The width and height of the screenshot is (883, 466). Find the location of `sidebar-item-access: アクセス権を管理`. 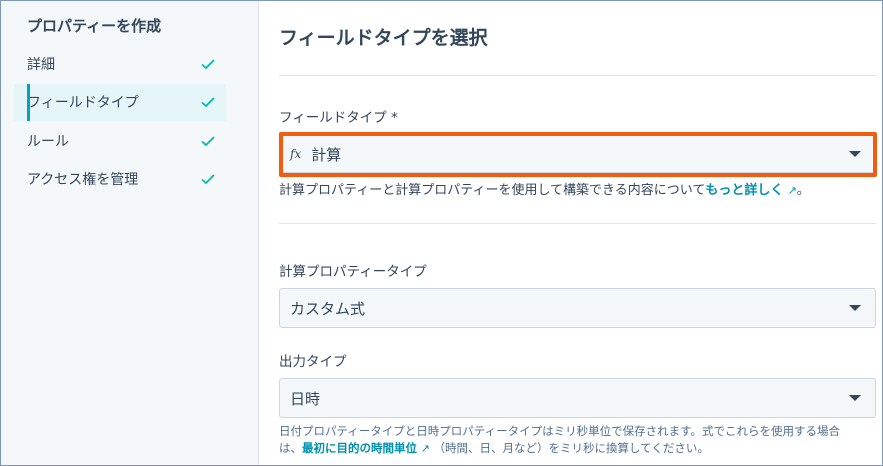

sidebar-item-access: アクセス権を管理 is located at coordinates (113, 179).